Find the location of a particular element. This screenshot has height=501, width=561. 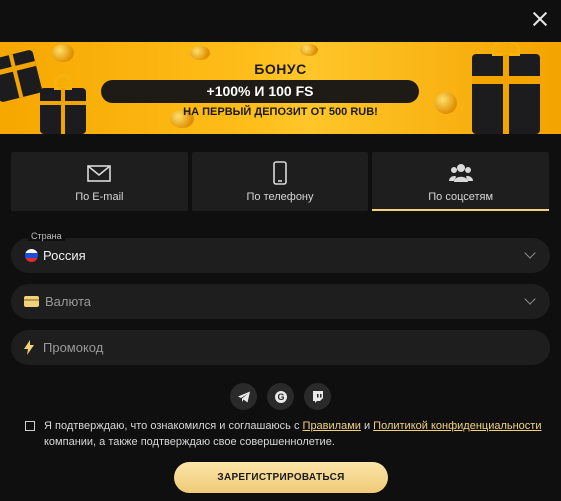

google-icon: G is located at coordinates (280, 396).